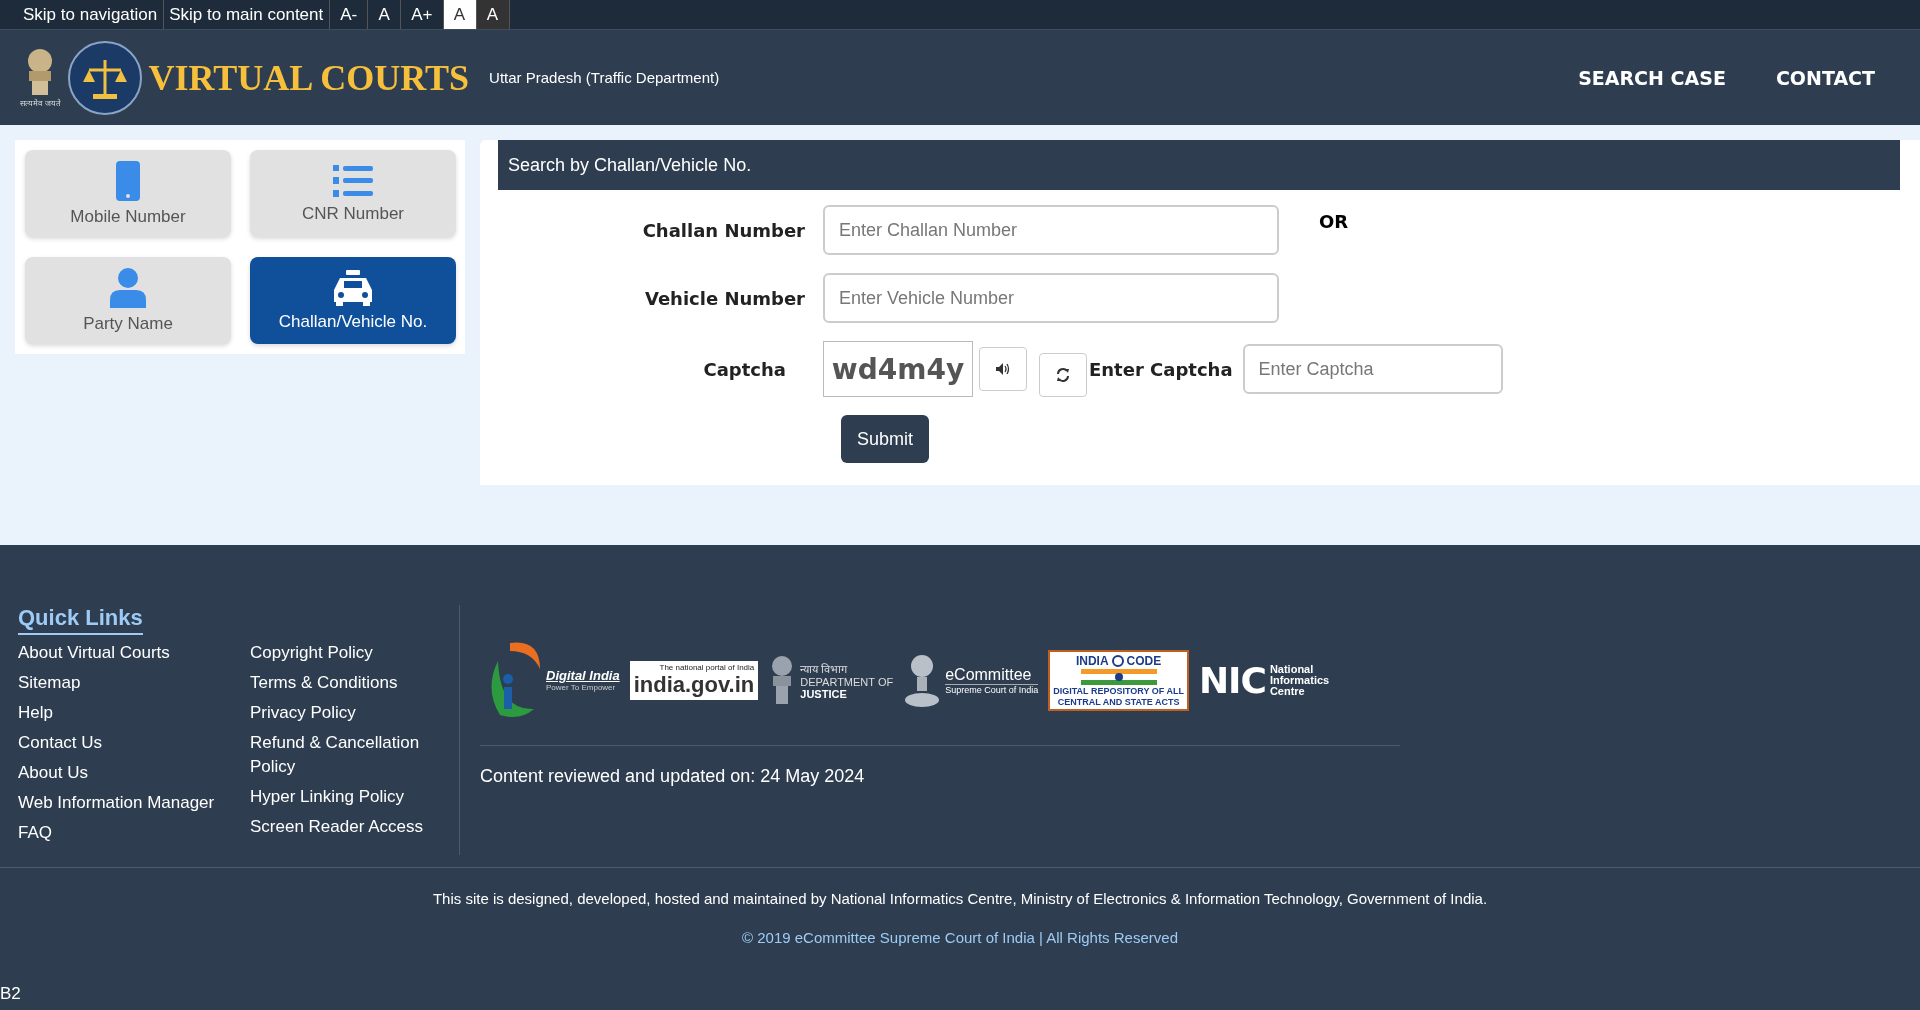 This screenshot has height=1010, width=1920. I want to click on india-gov-logo: The national portal of India india.gov.in, so click(694, 680).